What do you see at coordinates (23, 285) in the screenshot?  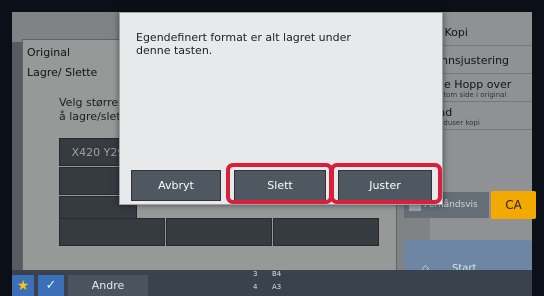 I see `favorite-star-icon: ★` at bounding box center [23, 285].